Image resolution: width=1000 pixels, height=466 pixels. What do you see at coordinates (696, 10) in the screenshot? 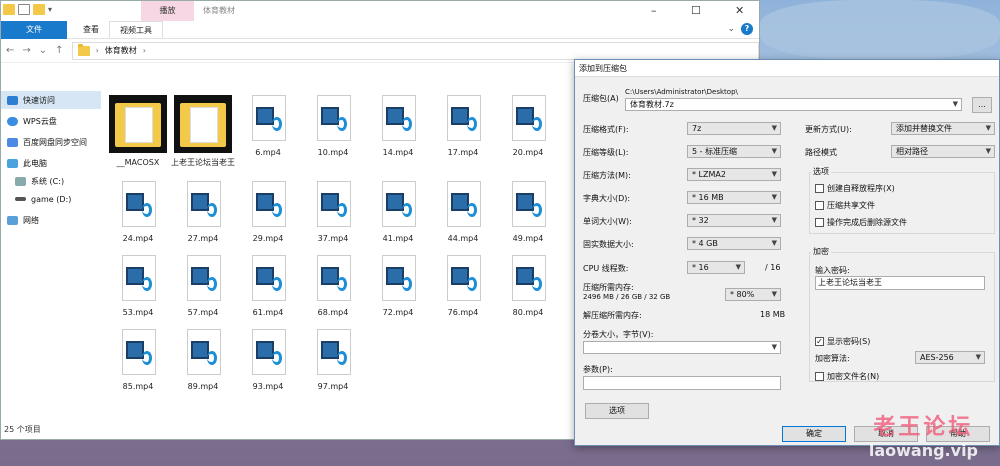
I see `maximize-icon: ☐` at bounding box center [696, 10].